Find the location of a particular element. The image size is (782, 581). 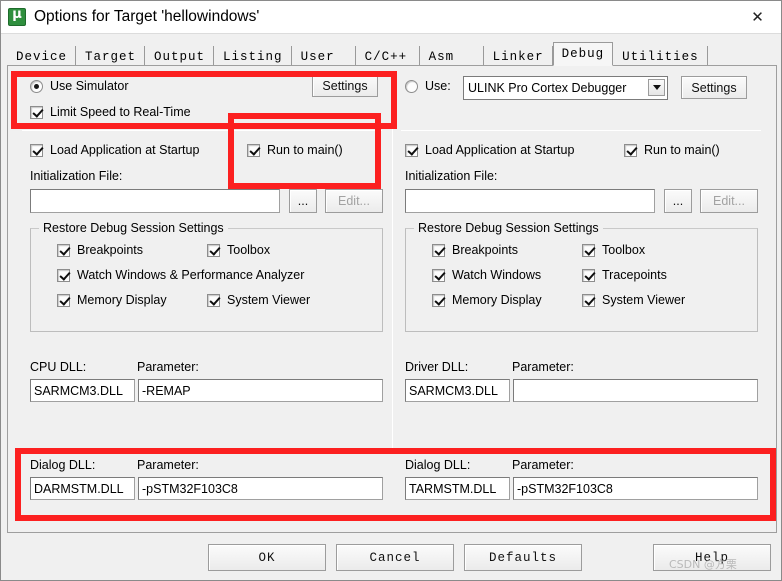

watch-windows-checkbox-left is located at coordinates (63, 275).